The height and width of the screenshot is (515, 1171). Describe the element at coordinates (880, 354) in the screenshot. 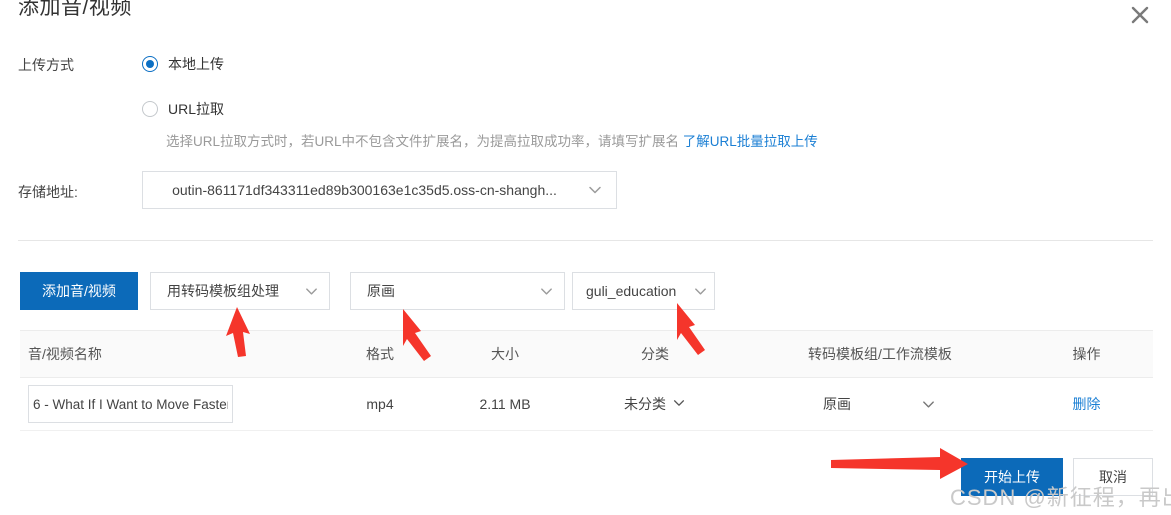

I see `column-header-template: 转码模板组/工作流模板` at that location.